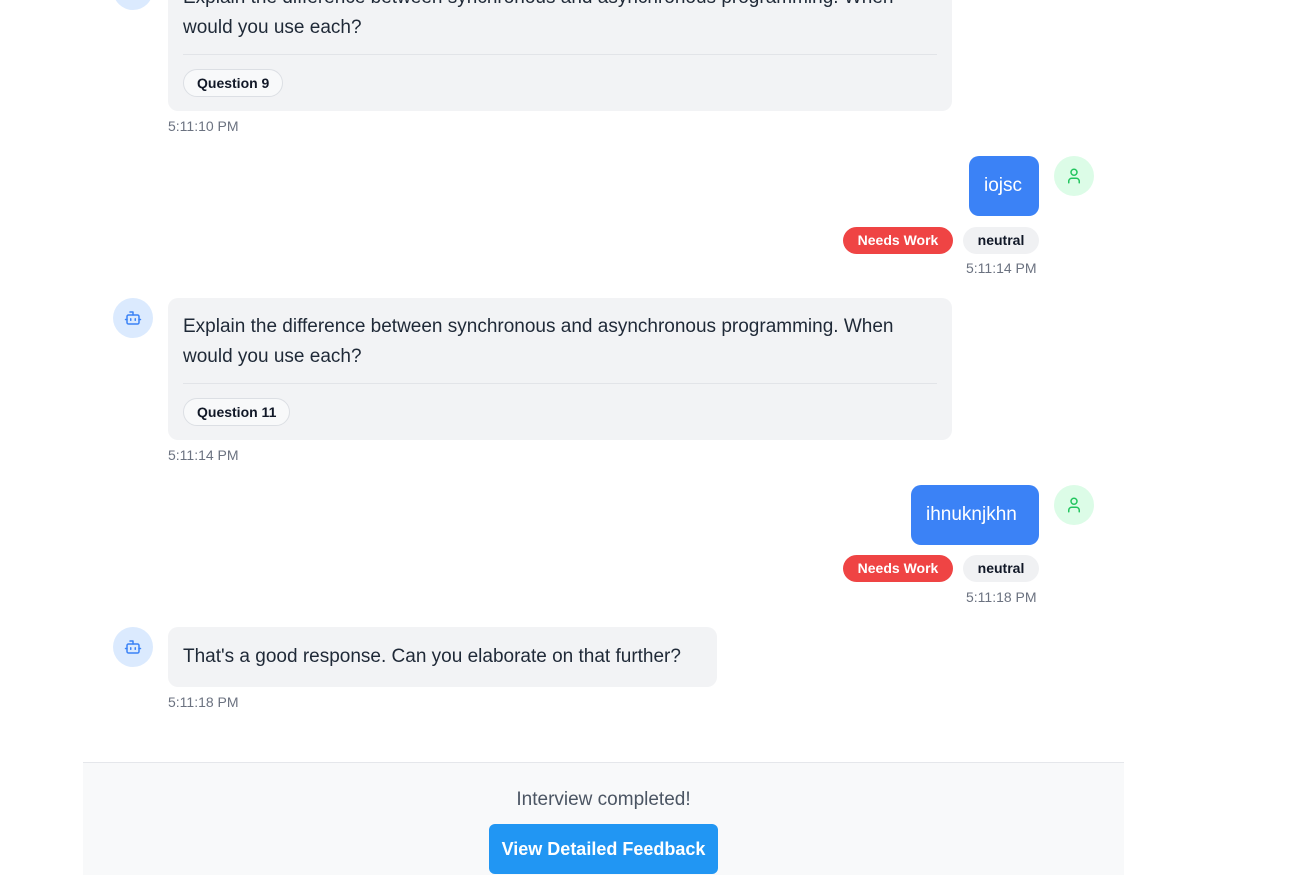 The height and width of the screenshot is (875, 1308). I want to click on bot-message-divider: Question 9, so click(560, 76).